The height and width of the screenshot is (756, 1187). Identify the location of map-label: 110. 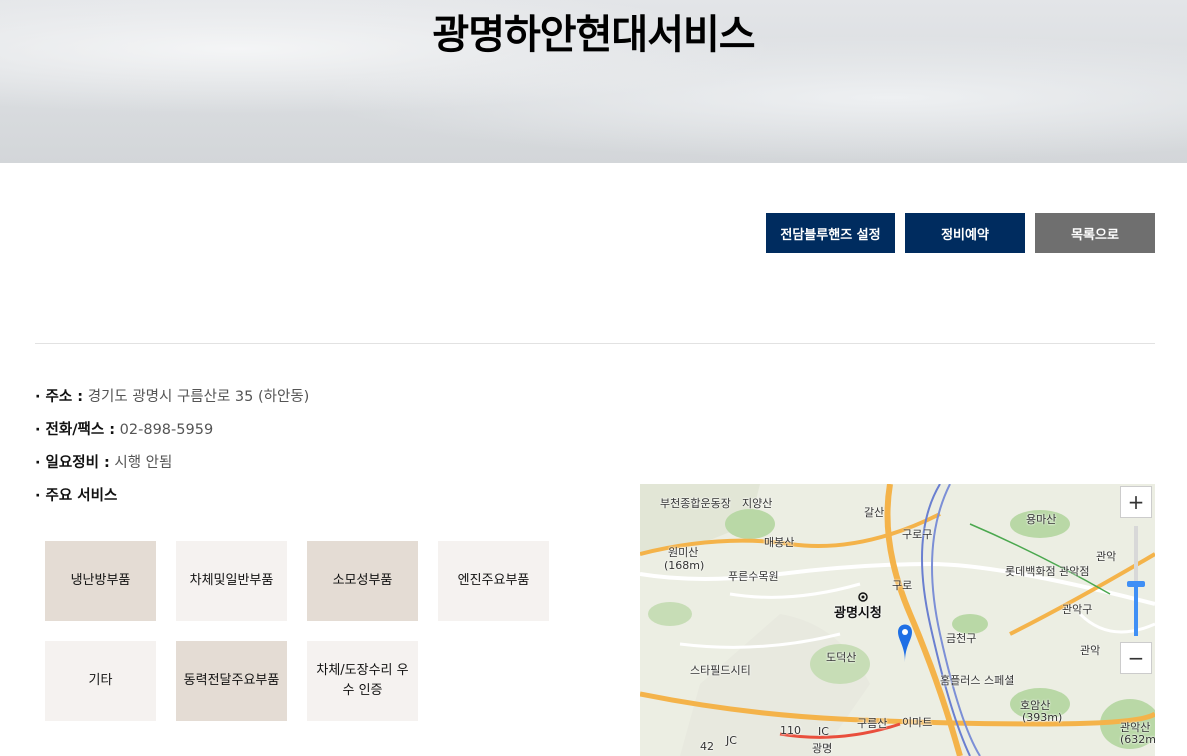
(790, 730).